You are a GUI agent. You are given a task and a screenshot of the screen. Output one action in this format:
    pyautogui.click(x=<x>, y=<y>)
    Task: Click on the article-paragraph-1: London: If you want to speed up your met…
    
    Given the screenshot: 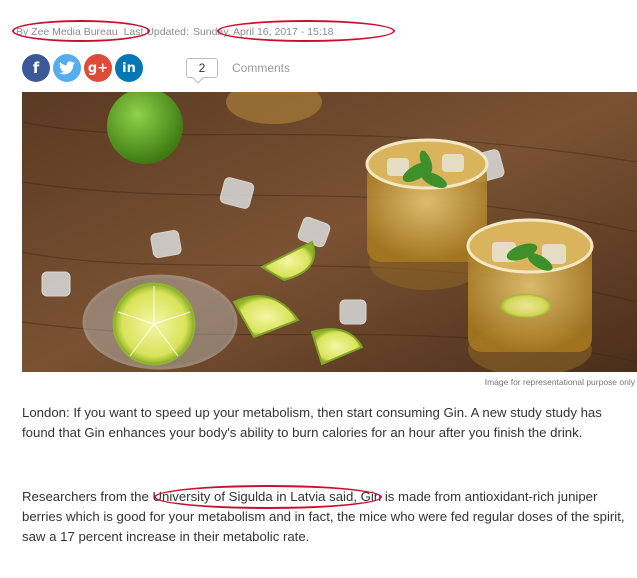 What is the action you would take?
    pyautogui.click(x=312, y=422)
    